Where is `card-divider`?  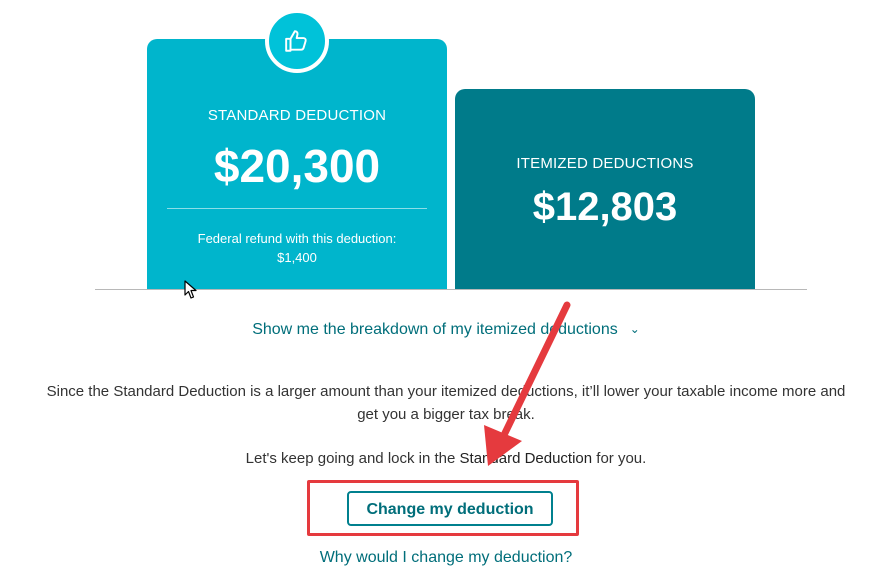 card-divider is located at coordinates (297, 208).